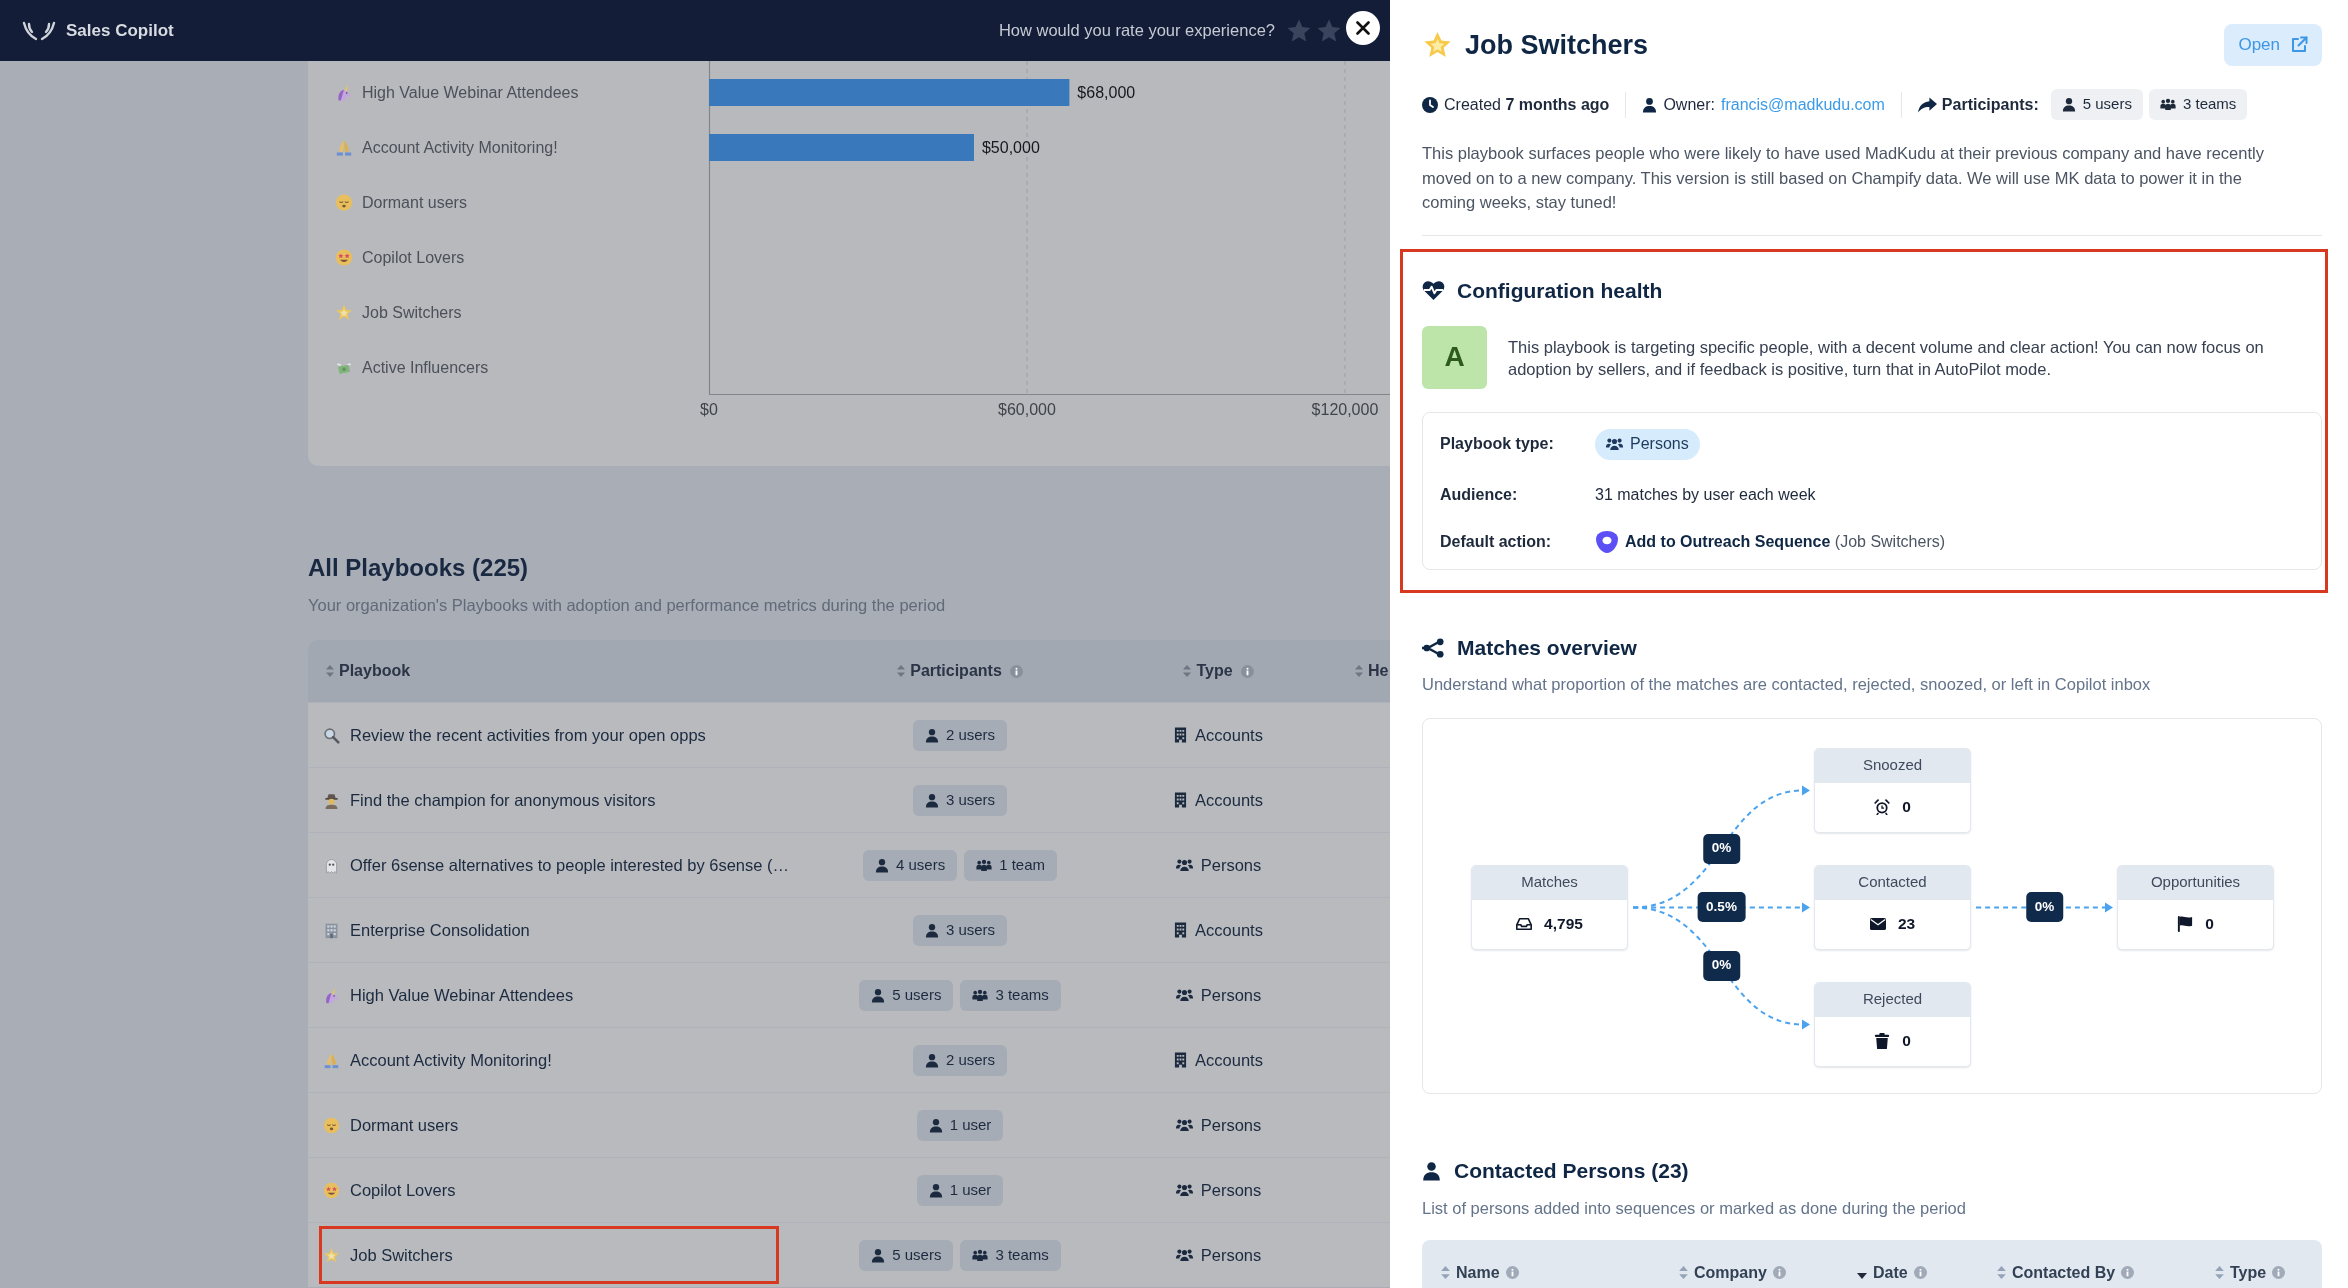 The width and height of the screenshot is (2348, 1288). What do you see at coordinates (2299, 44) in the screenshot?
I see `external-link-icon` at bounding box center [2299, 44].